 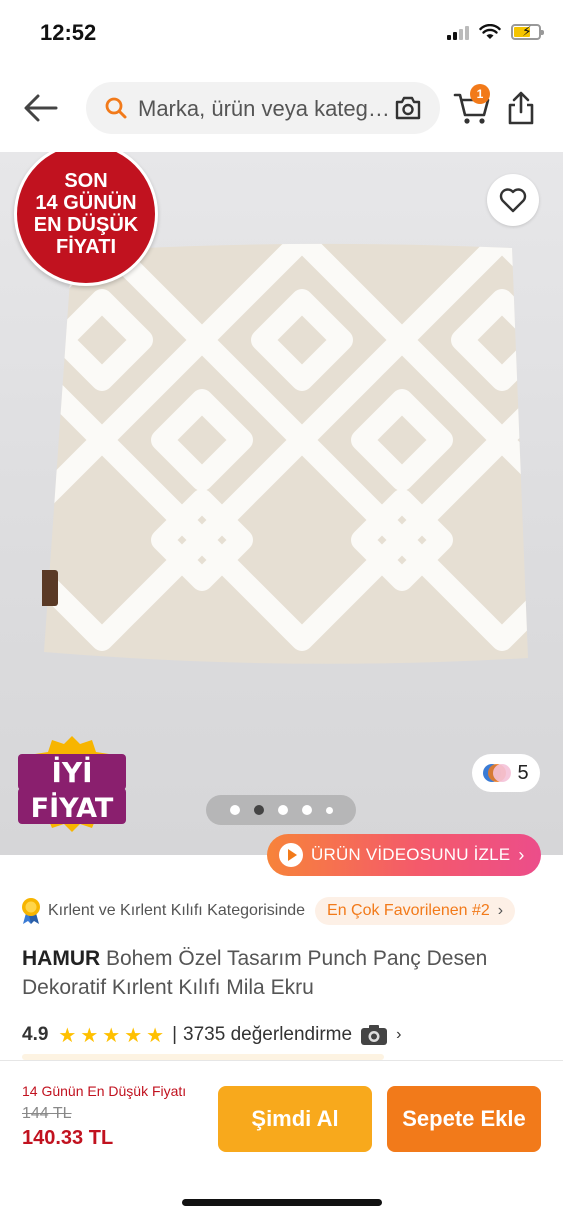 I want to click on lowest-price-label: 14 Günün En Düşük Fiyatı, so click(x=104, y=1091).